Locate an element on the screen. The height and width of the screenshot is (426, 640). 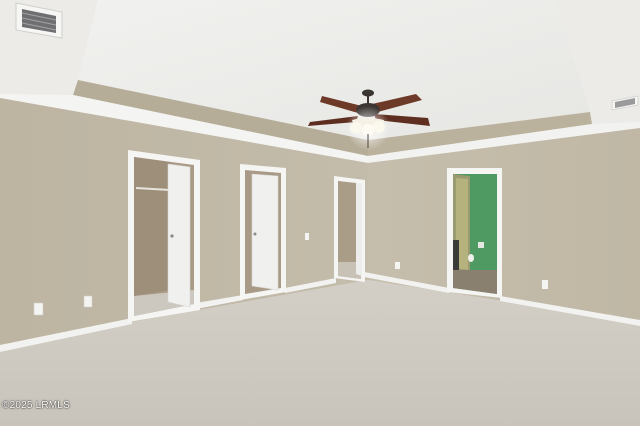
second-door-panel is located at coordinates (265, 232).